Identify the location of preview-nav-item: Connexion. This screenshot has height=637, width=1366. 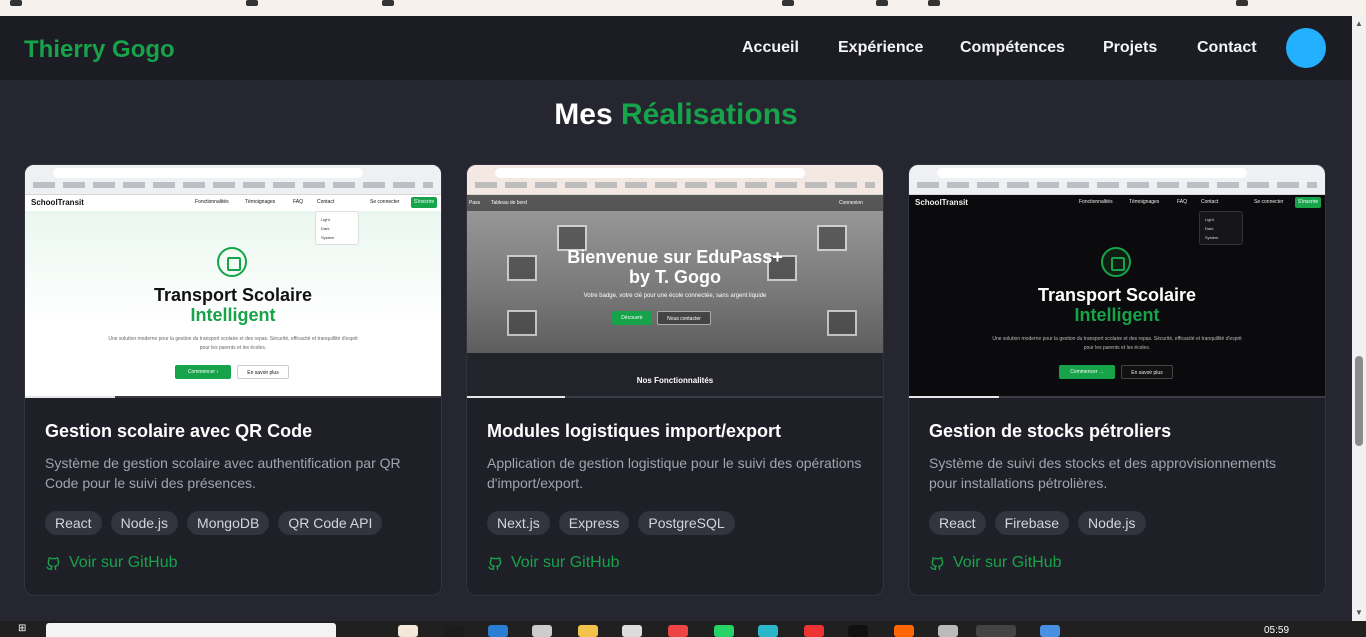
(851, 203).